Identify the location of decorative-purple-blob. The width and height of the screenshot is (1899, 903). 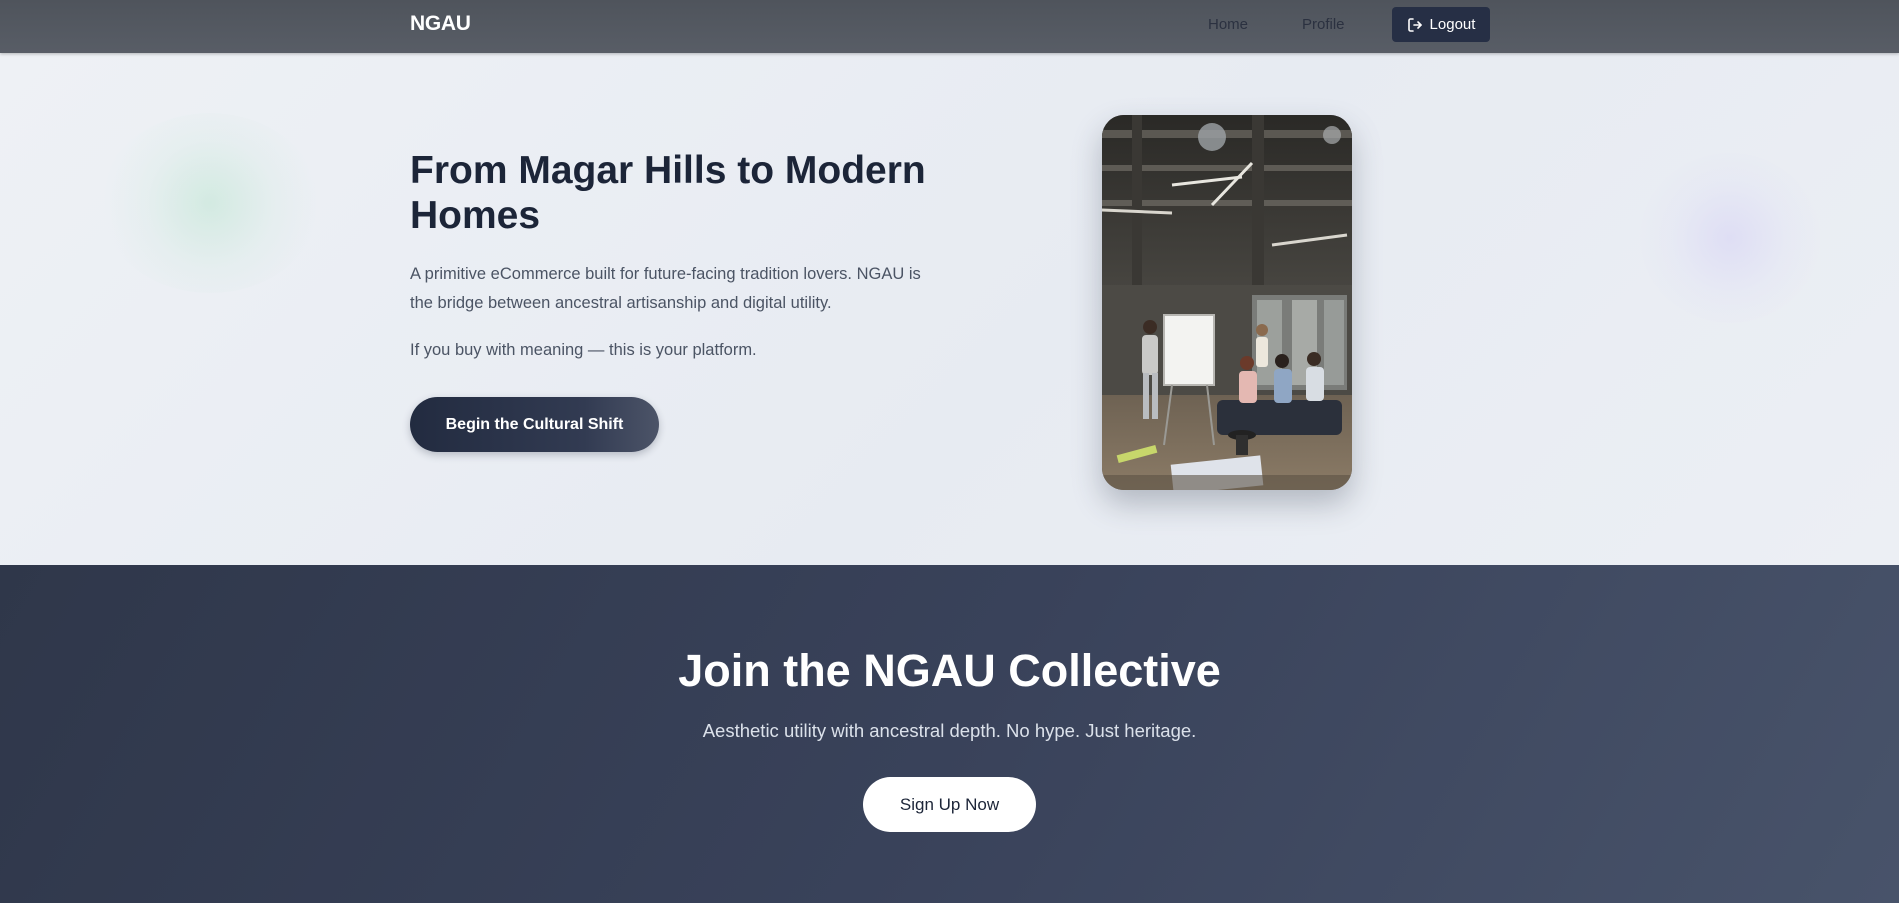
(1730, 238).